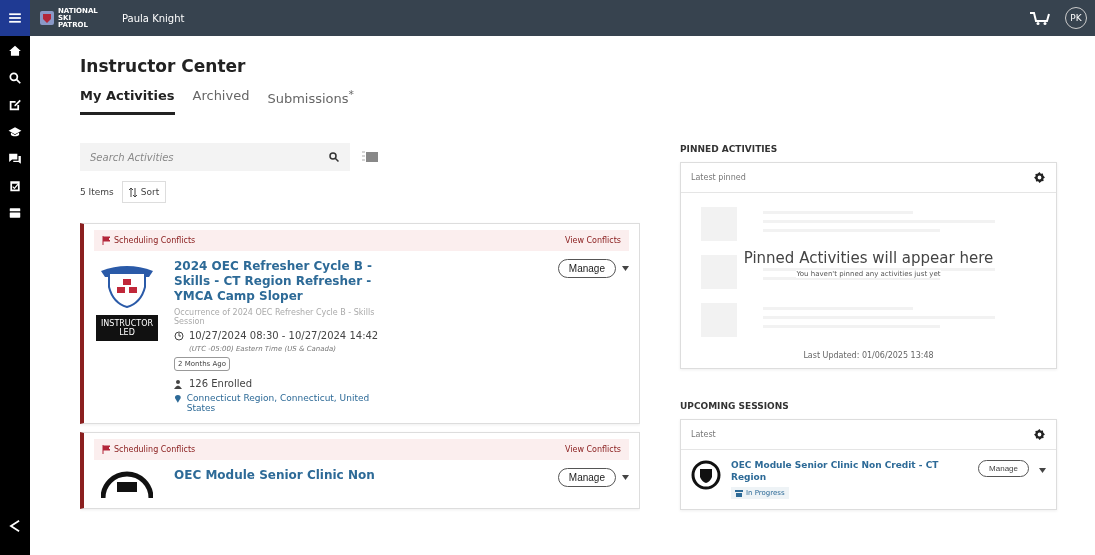 The height and width of the screenshot is (555, 1095). I want to click on home-icon, so click(15, 51).